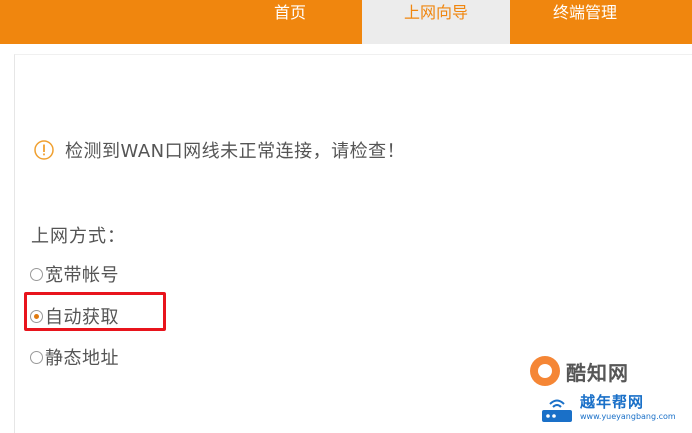 The image size is (692, 433). Describe the element at coordinates (44, 150) in the screenshot. I see `warning-circle-icon` at that location.